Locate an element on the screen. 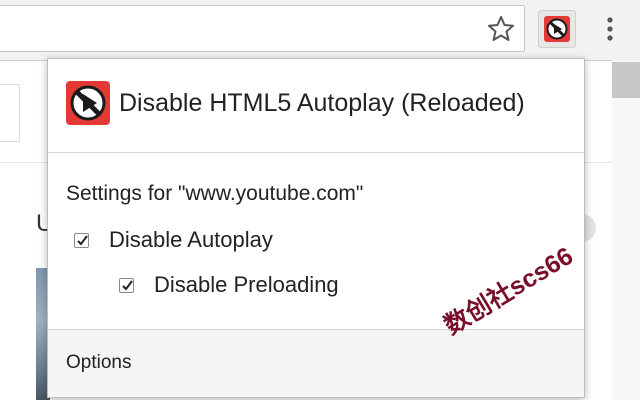 This screenshot has width=640, height=400. disable-preloading-checkbox is located at coordinates (126, 285).